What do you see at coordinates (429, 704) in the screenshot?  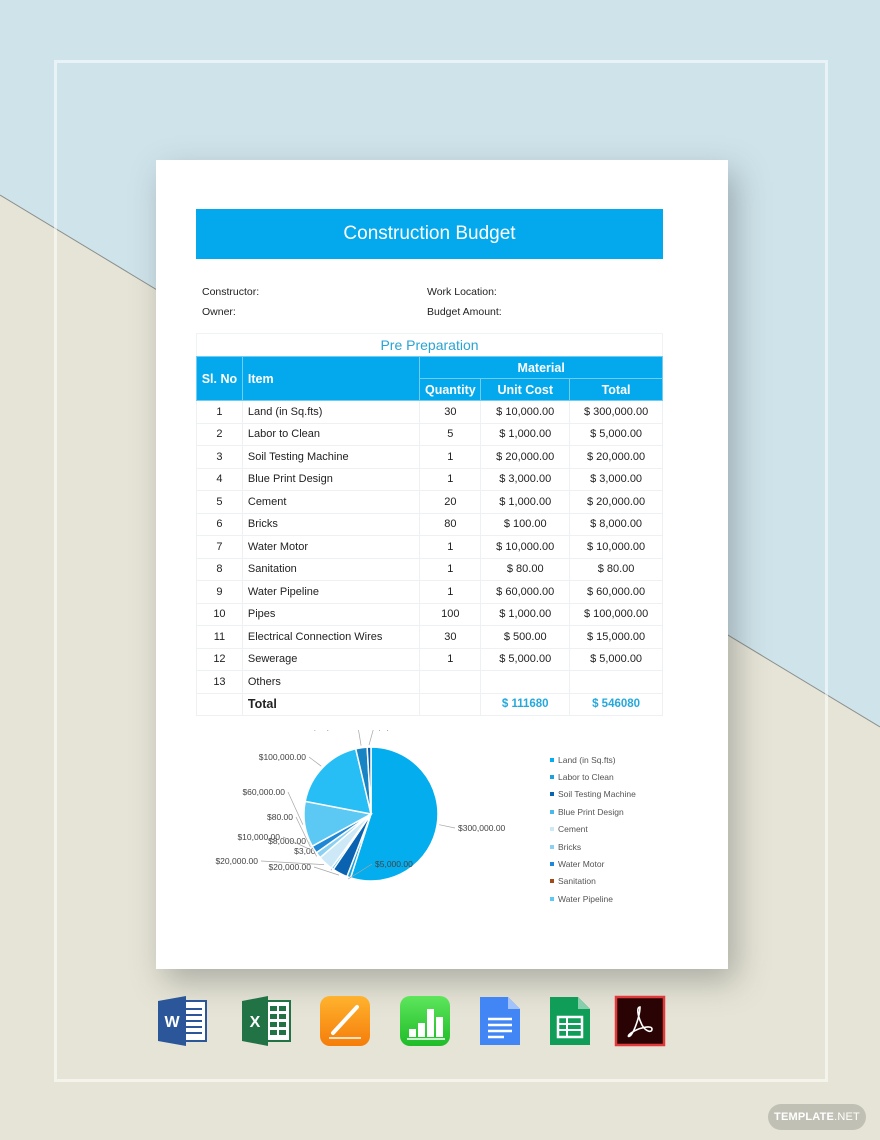 I see `total-row: Total $ 111680 $ 546080` at bounding box center [429, 704].